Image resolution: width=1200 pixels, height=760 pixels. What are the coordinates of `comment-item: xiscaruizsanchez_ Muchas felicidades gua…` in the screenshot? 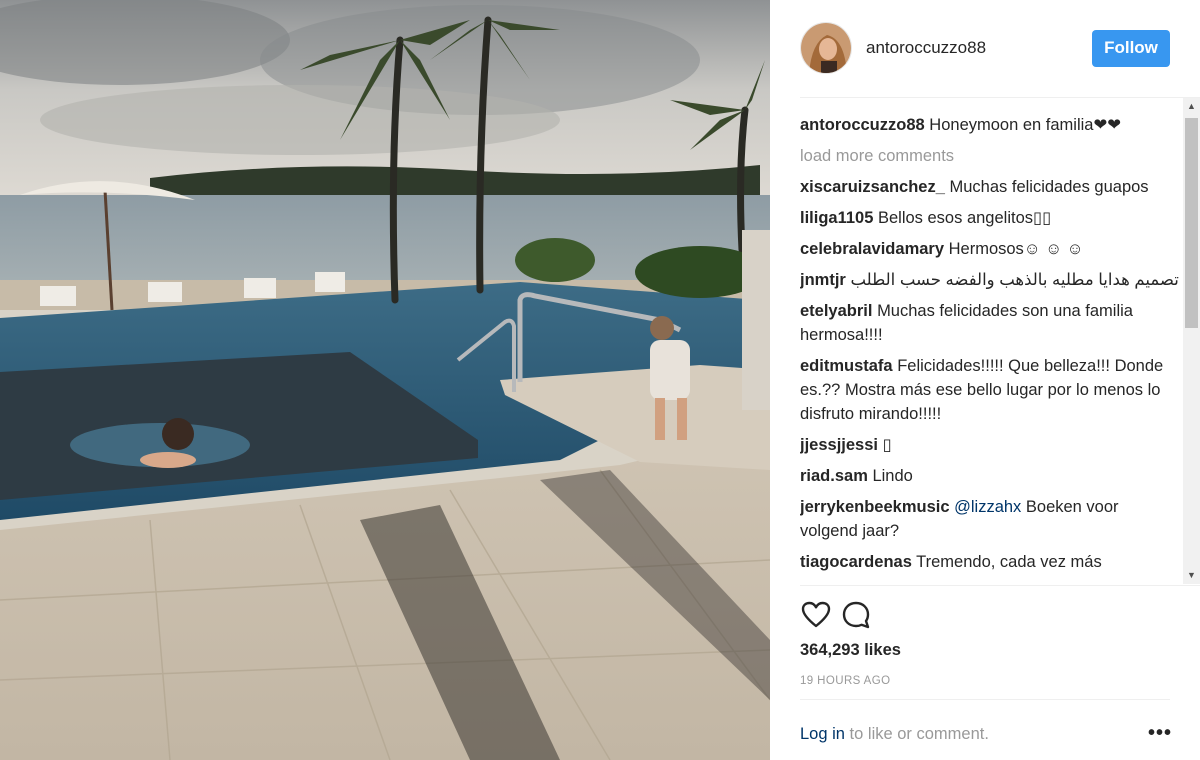 It's located at (990, 187).